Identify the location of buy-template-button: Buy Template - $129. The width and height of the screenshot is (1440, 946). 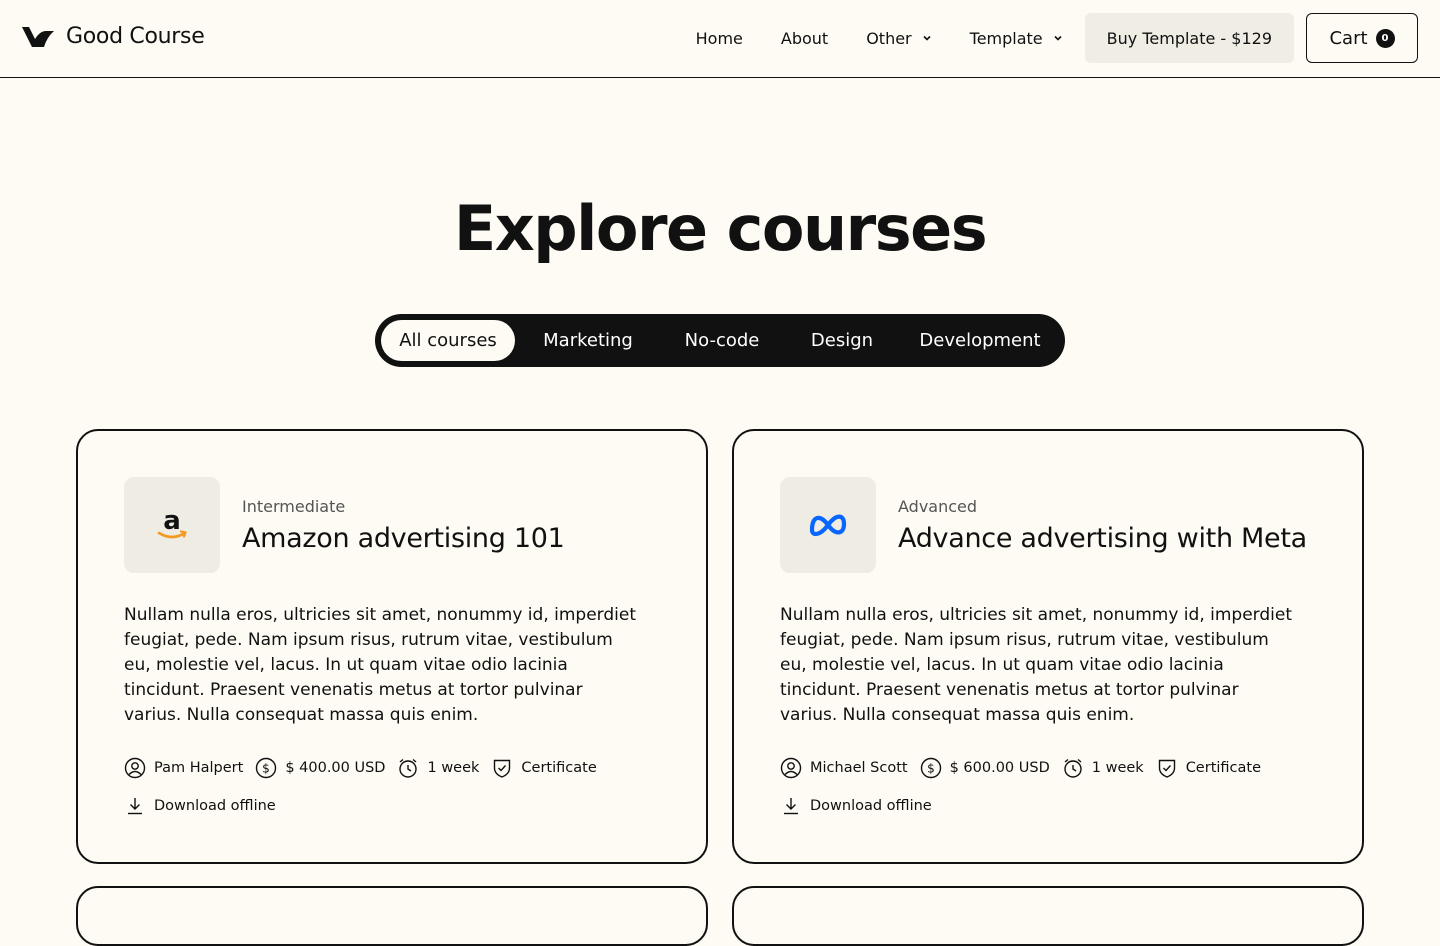
(1189, 38).